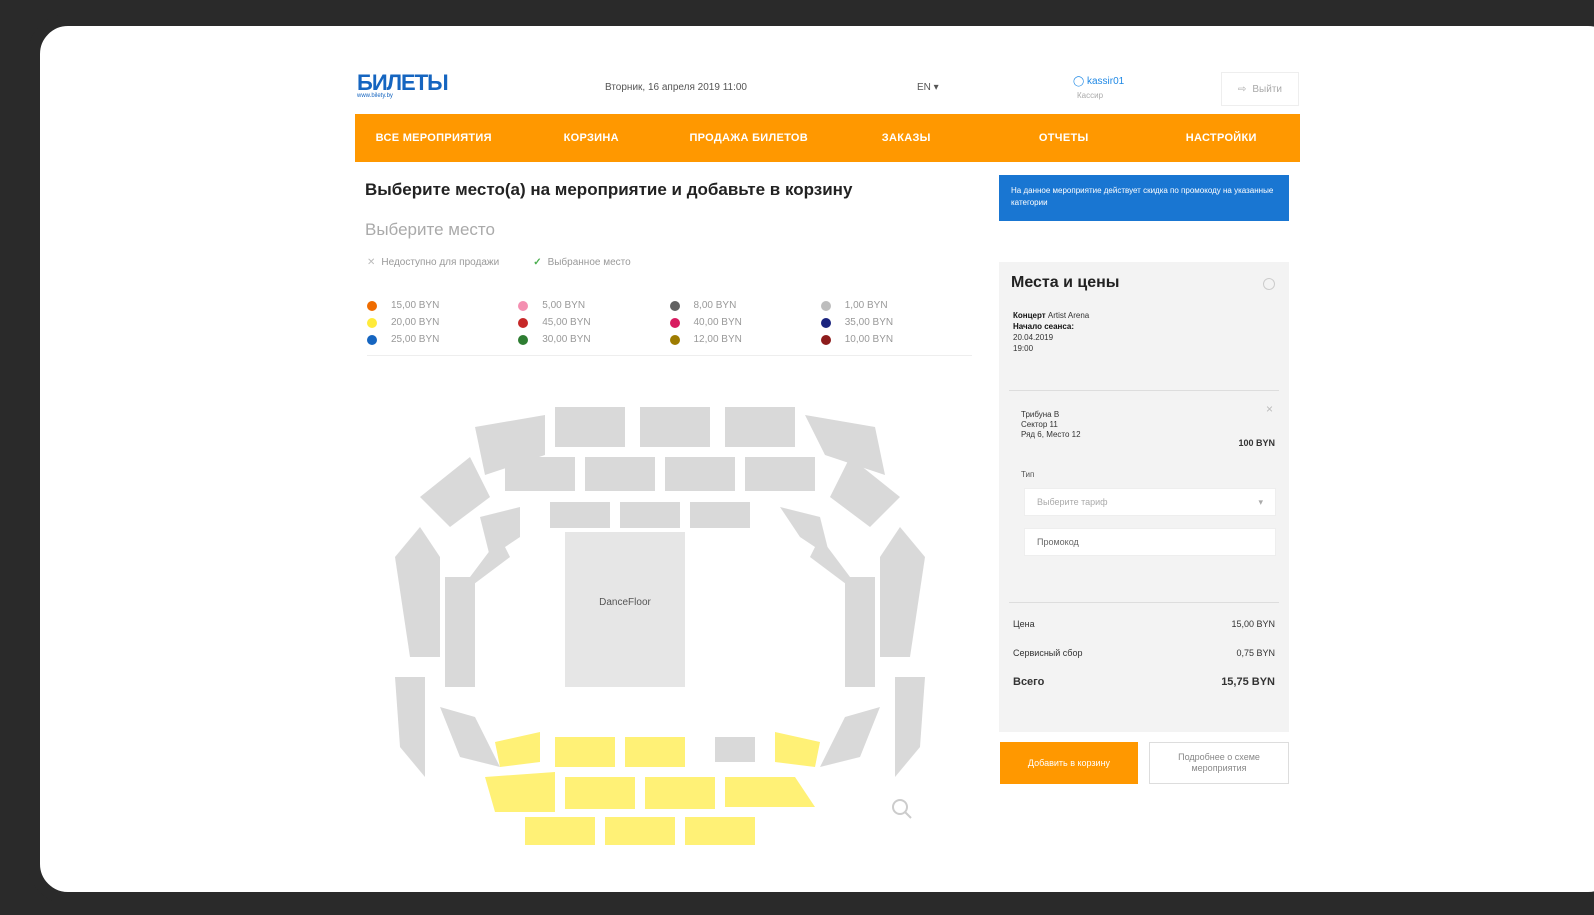 Image resolution: width=1594 pixels, height=915 pixels. Describe the element at coordinates (1064, 138) in the screenshot. I see `nav-reports: Отчеты` at that location.